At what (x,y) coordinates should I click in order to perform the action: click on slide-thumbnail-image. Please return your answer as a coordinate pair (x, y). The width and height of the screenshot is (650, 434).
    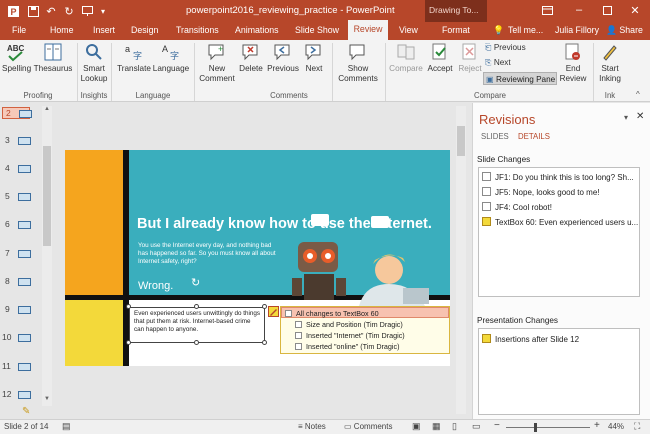
    Looking at the image, I should click on (24, 141).